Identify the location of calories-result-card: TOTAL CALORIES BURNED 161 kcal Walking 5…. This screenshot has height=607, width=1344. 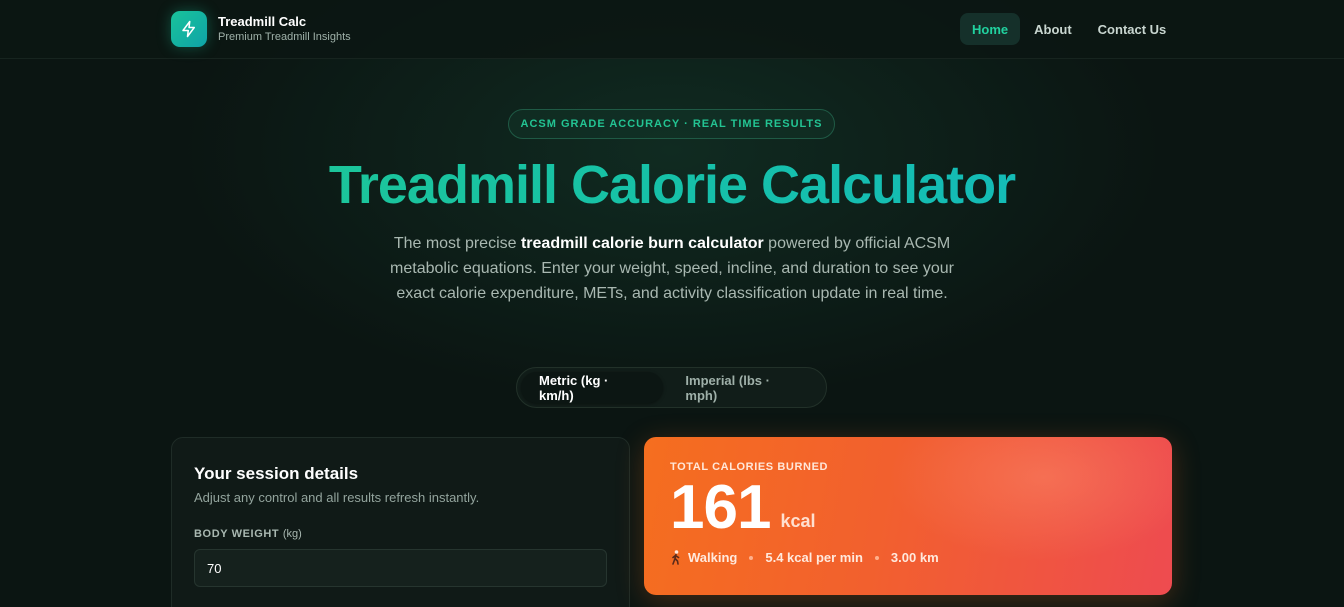
(908, 516).